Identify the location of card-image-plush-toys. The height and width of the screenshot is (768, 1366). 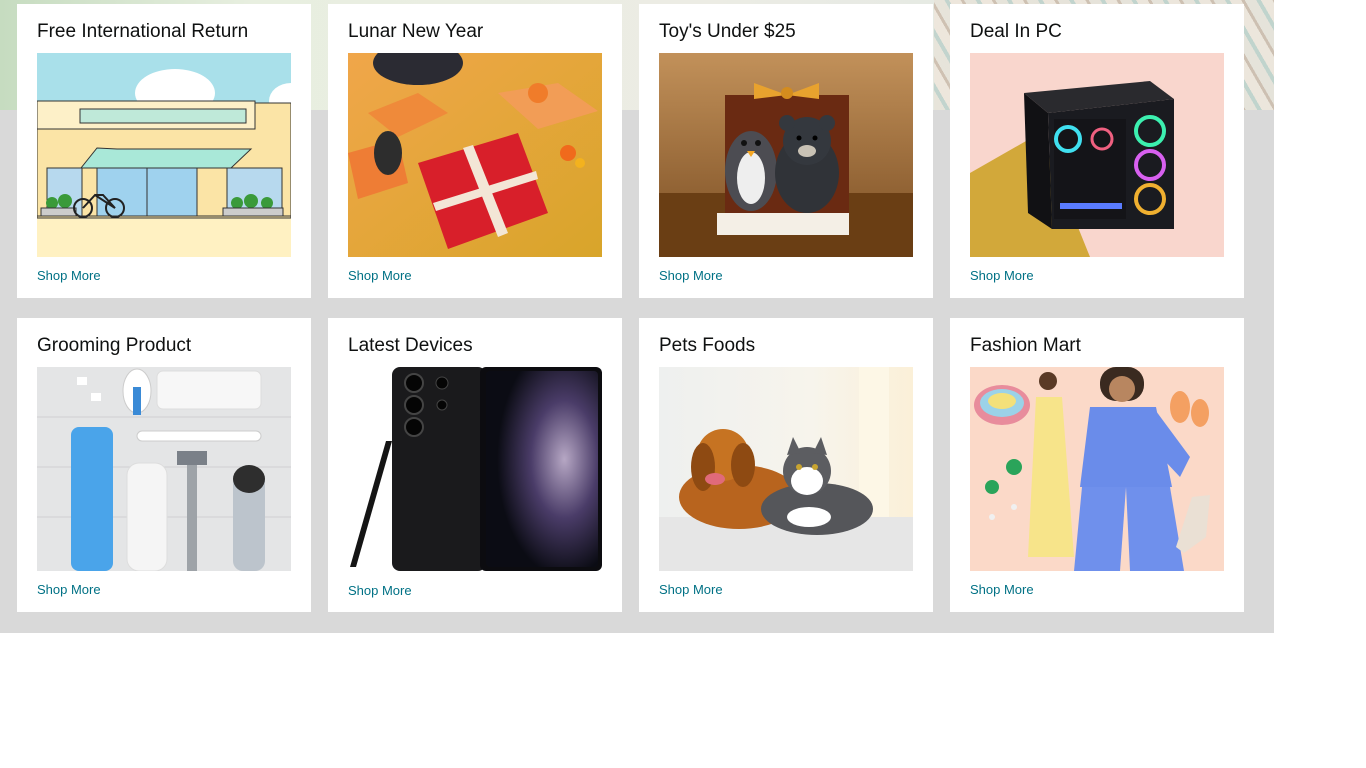
(786, 155).